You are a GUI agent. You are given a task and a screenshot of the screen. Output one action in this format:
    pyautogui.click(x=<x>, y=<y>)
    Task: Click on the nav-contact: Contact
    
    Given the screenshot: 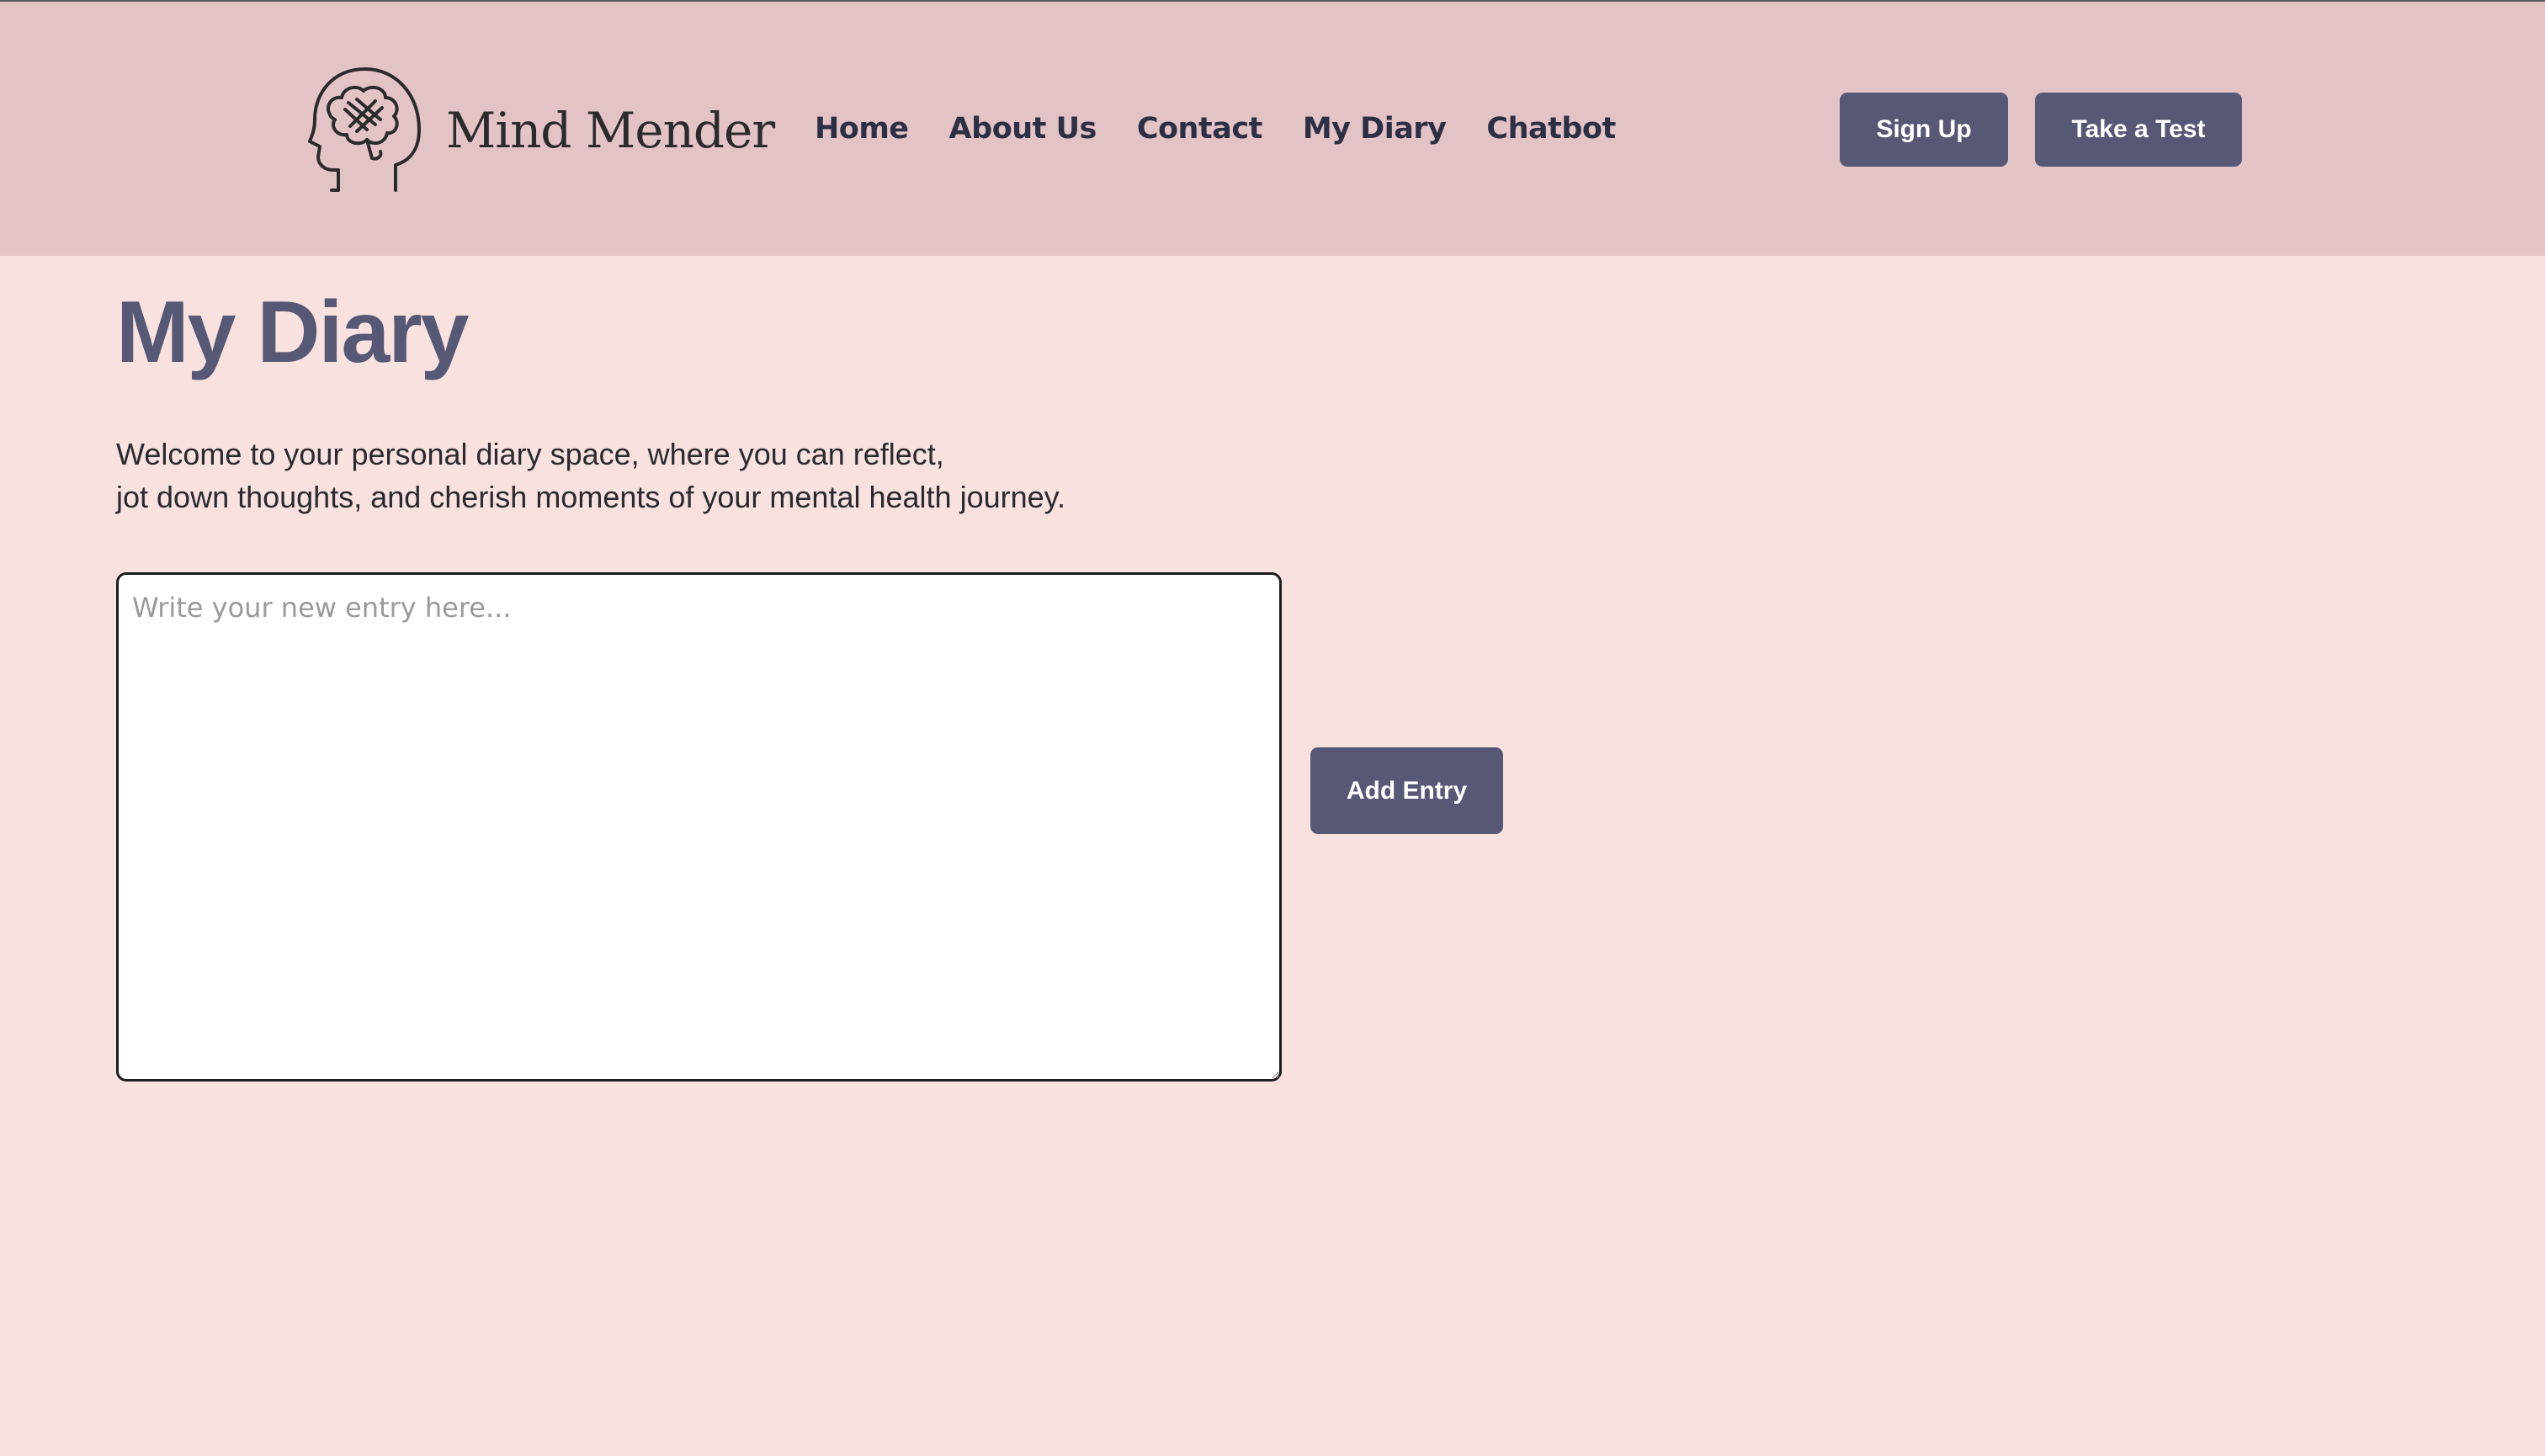 What is the action you would take?
    pyautogui.click(x=1199, y=129)
    